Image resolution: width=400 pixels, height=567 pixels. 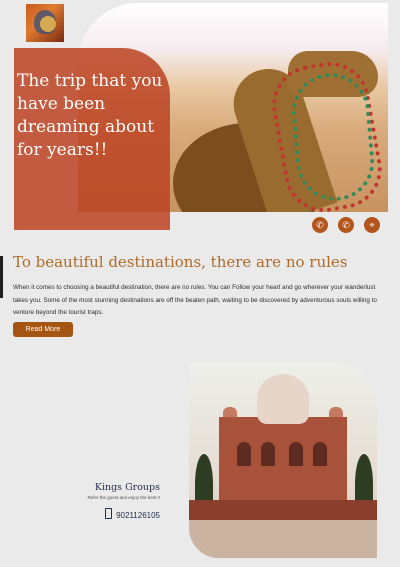 I want to click on phone-icon: ✆, so click(x=320, y=225).